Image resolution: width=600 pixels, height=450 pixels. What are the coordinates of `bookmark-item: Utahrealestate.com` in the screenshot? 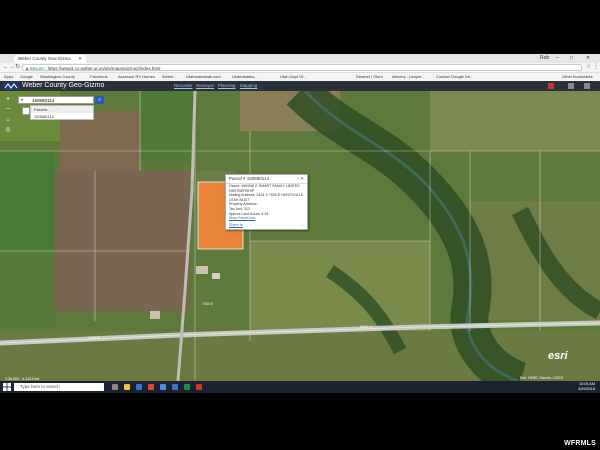 It's located at (203, 77).